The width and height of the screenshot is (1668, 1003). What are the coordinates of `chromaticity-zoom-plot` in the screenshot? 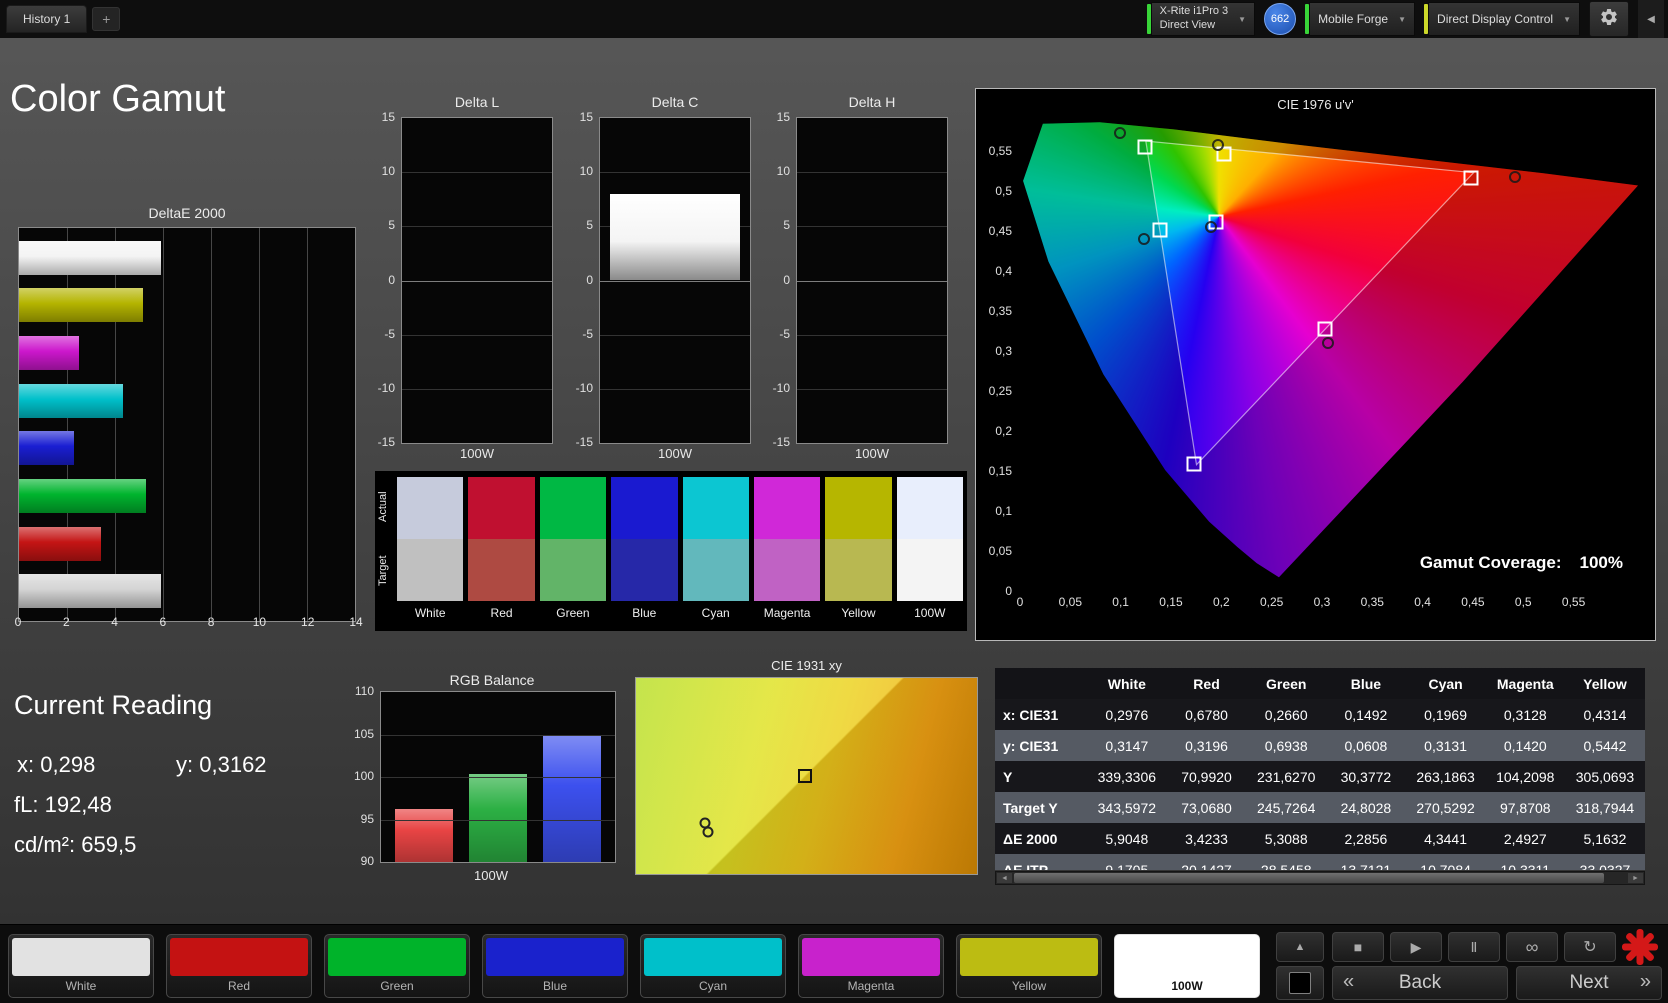 It's located at (806, 776).